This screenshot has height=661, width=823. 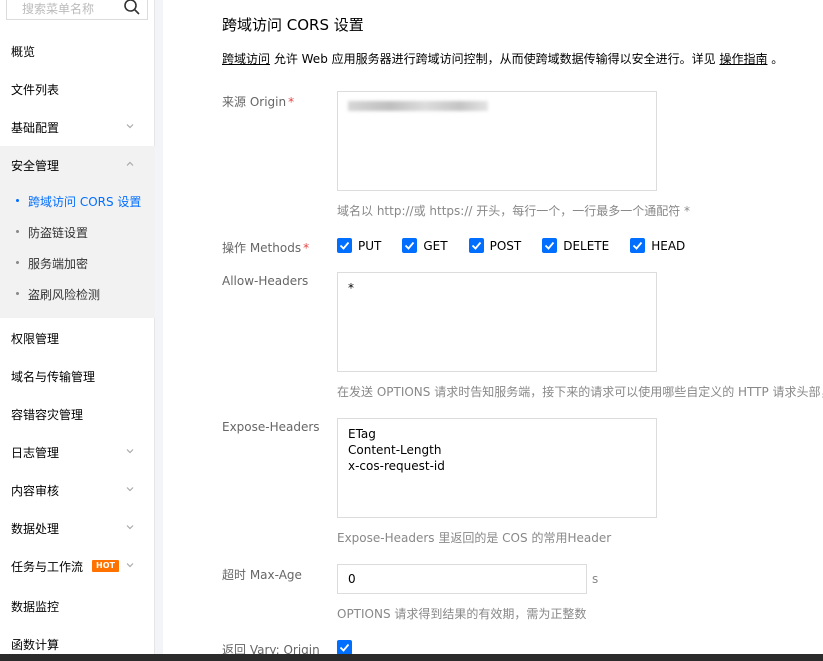 I want to click on sidebar-item-label: 内容审核, so click(x=35, y=490).